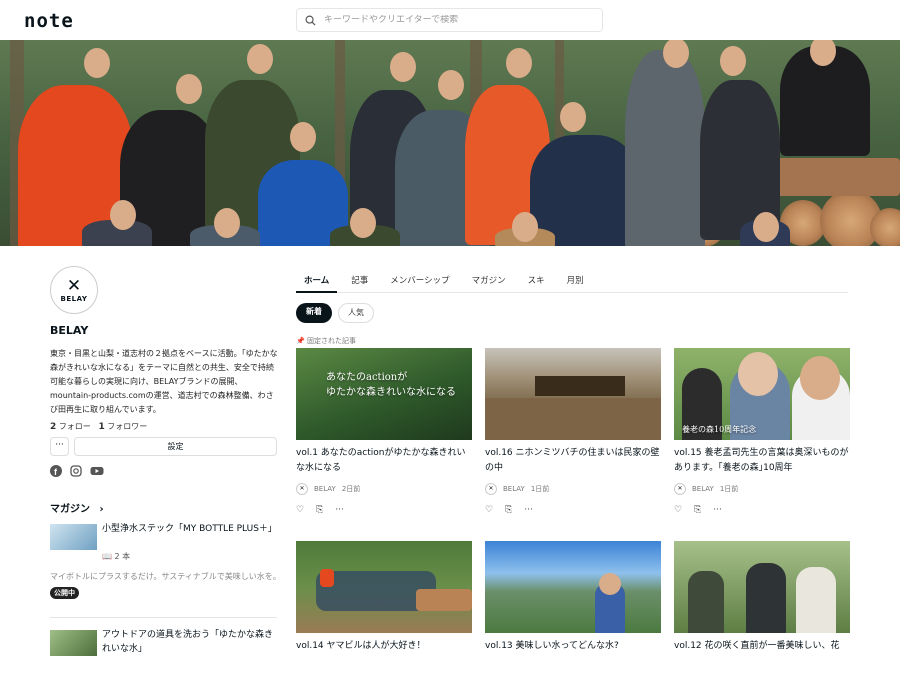  I want to click on follow-stats: 2 フォロー 1 フォロワー, so click(98, 426).